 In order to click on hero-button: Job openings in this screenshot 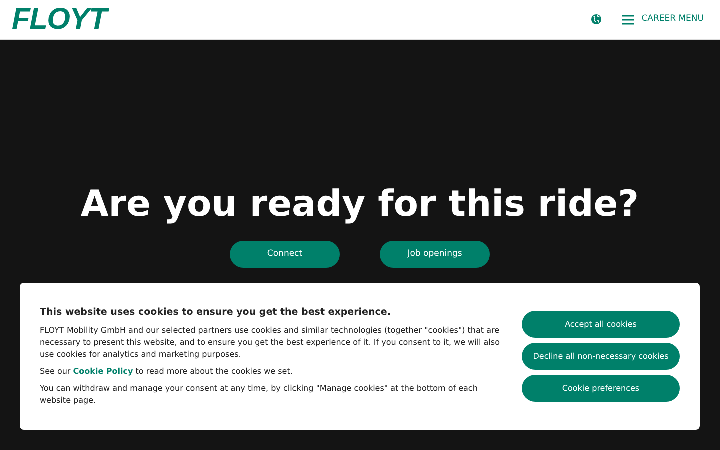, I will do `click(435, 254)`.